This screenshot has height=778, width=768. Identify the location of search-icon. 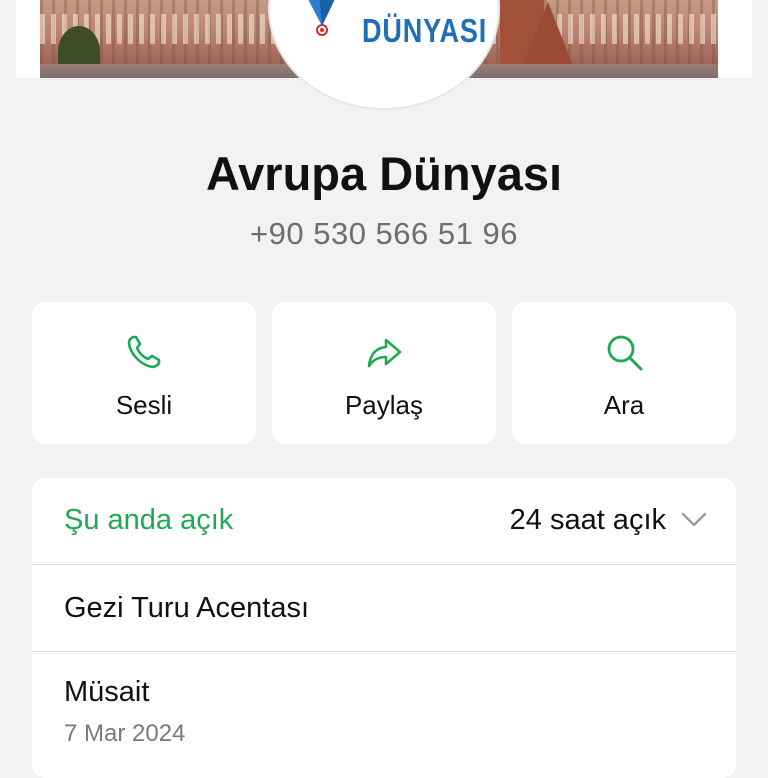
(625, 353).